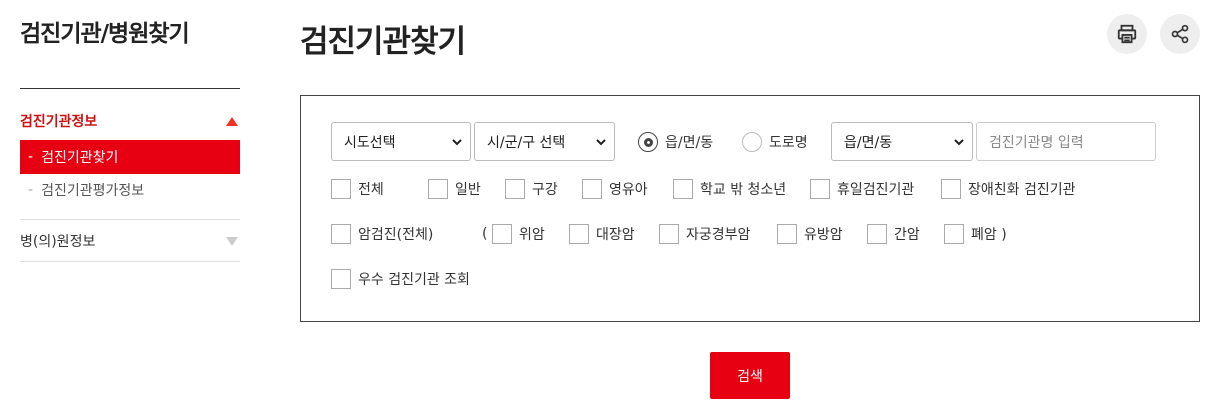 The image size is (1213, 414). What do you see at coordinates (876, 190) in the screenshot?
I see `checkbox-label: 휴일검진기관` at bounding box center [876, 190].